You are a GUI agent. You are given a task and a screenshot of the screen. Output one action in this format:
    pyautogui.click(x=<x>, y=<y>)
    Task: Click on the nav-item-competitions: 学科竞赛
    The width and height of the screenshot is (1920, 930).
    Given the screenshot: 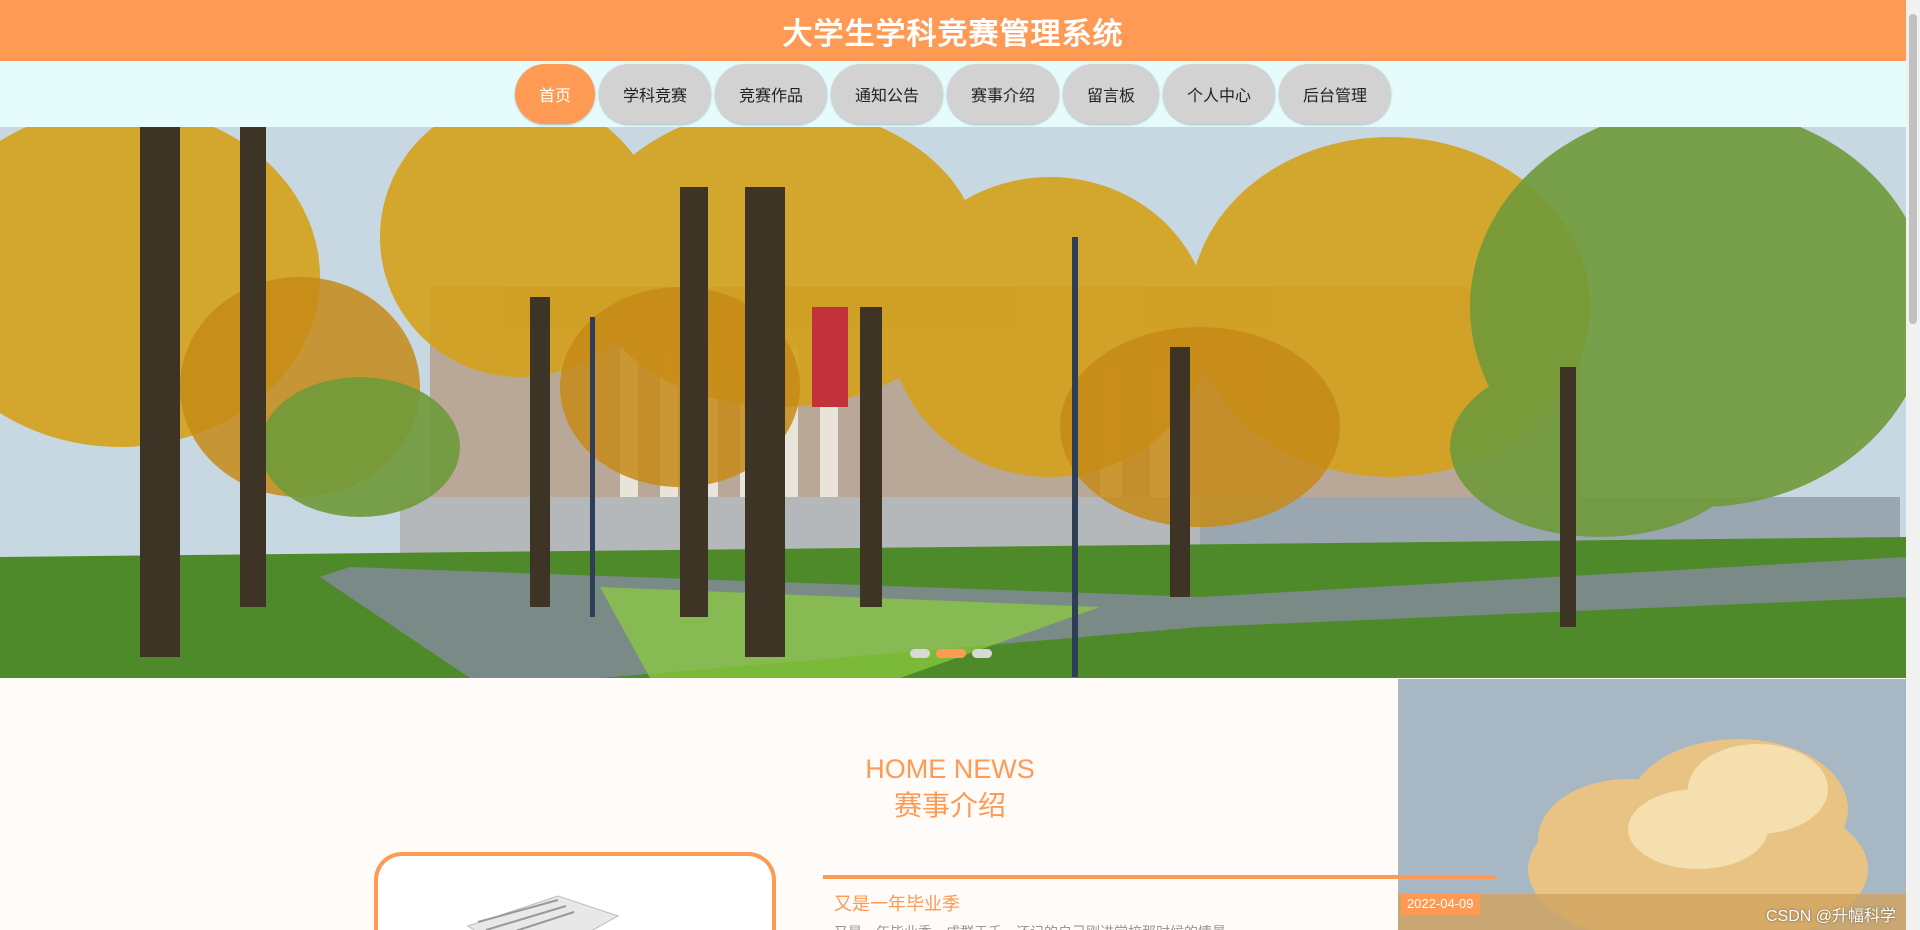 What is the action you would take?
    pyautogui.click(x=654, y=94)
    